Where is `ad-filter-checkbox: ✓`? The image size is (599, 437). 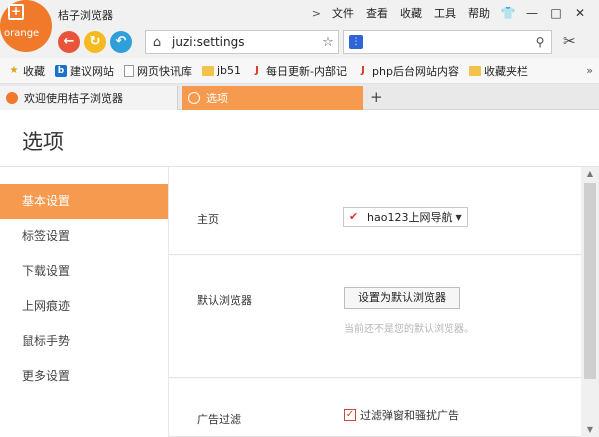
ad-filter-checkbox: ✓ is located at coordinates (350, 415).